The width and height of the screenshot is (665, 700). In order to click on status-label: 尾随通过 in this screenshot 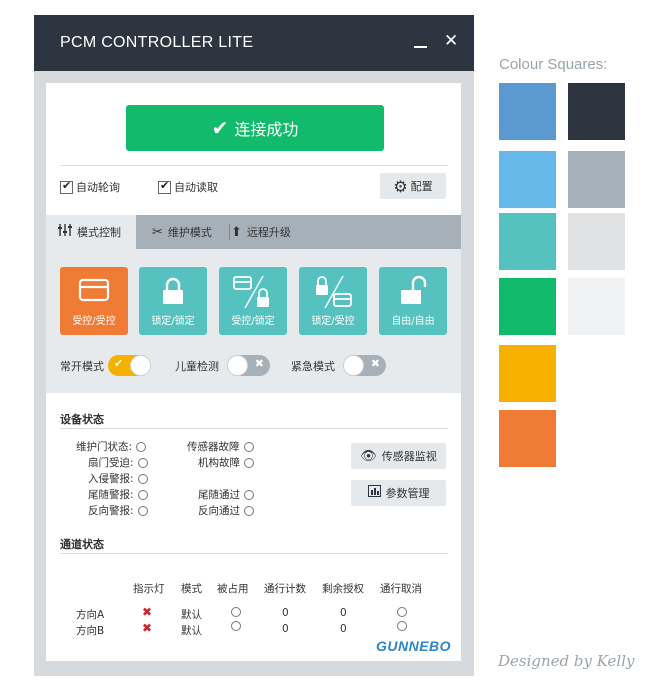, I will do `click(219, 495)`.